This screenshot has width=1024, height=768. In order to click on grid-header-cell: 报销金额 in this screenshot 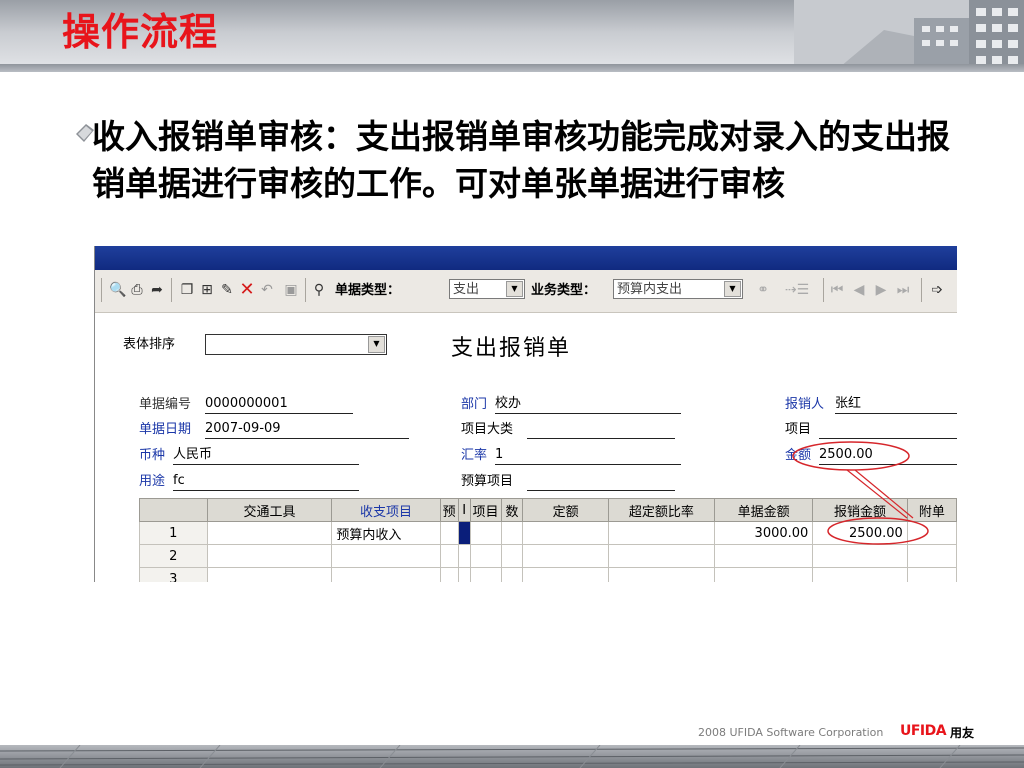, I will do `click(860, 510)`.